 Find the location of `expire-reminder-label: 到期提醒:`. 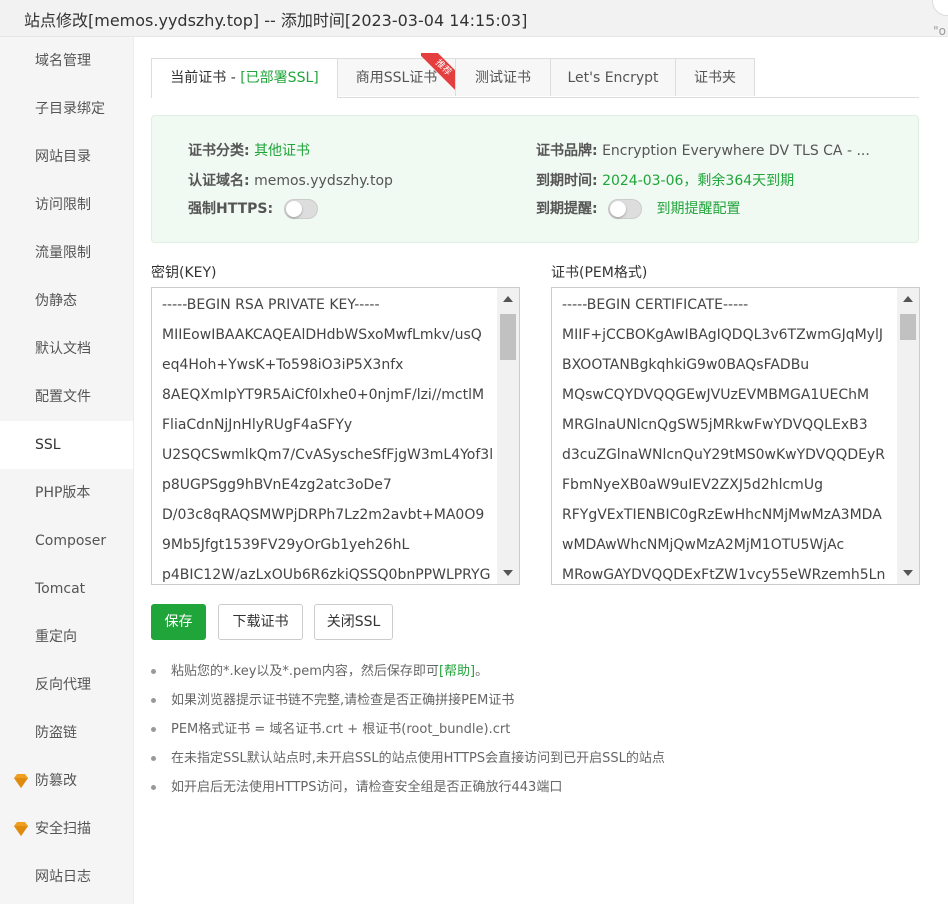

expire-reminder-label: 到期提醒: is located at coordinates (567, 209).